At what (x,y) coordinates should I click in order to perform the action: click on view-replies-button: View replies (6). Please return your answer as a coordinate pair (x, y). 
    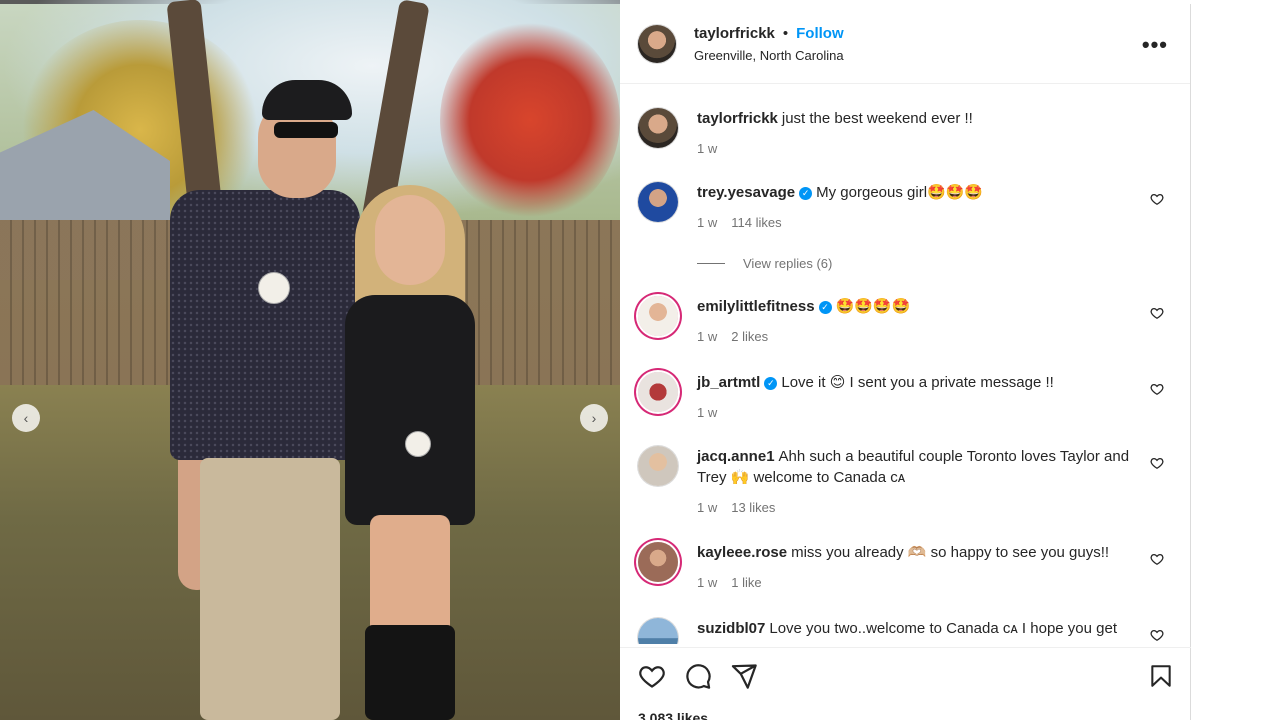
    Looking at the image, I should click on (764, 263).